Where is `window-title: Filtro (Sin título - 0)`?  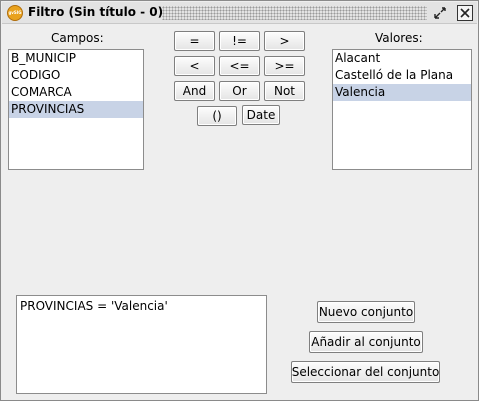 window-title: Filtro (Sin título - 0) is located at coordinates (96, 12).